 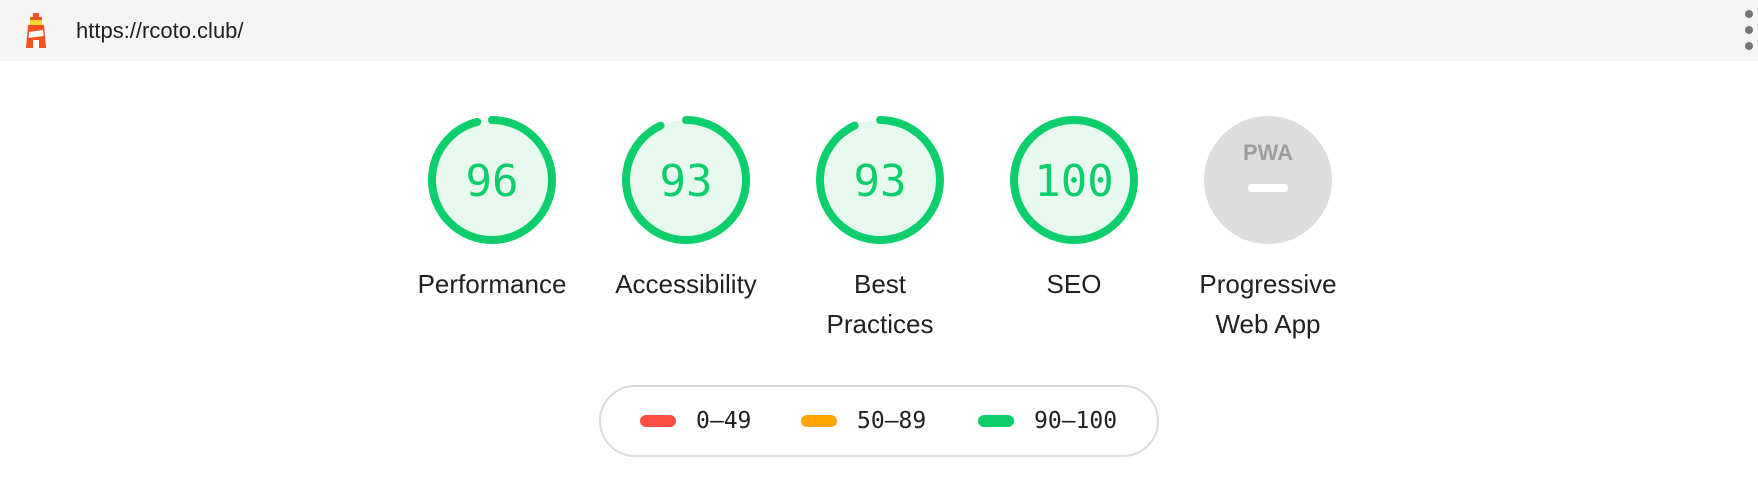 I want to click on gauge-best-practices-score: 93, so click(x=880, y=181).